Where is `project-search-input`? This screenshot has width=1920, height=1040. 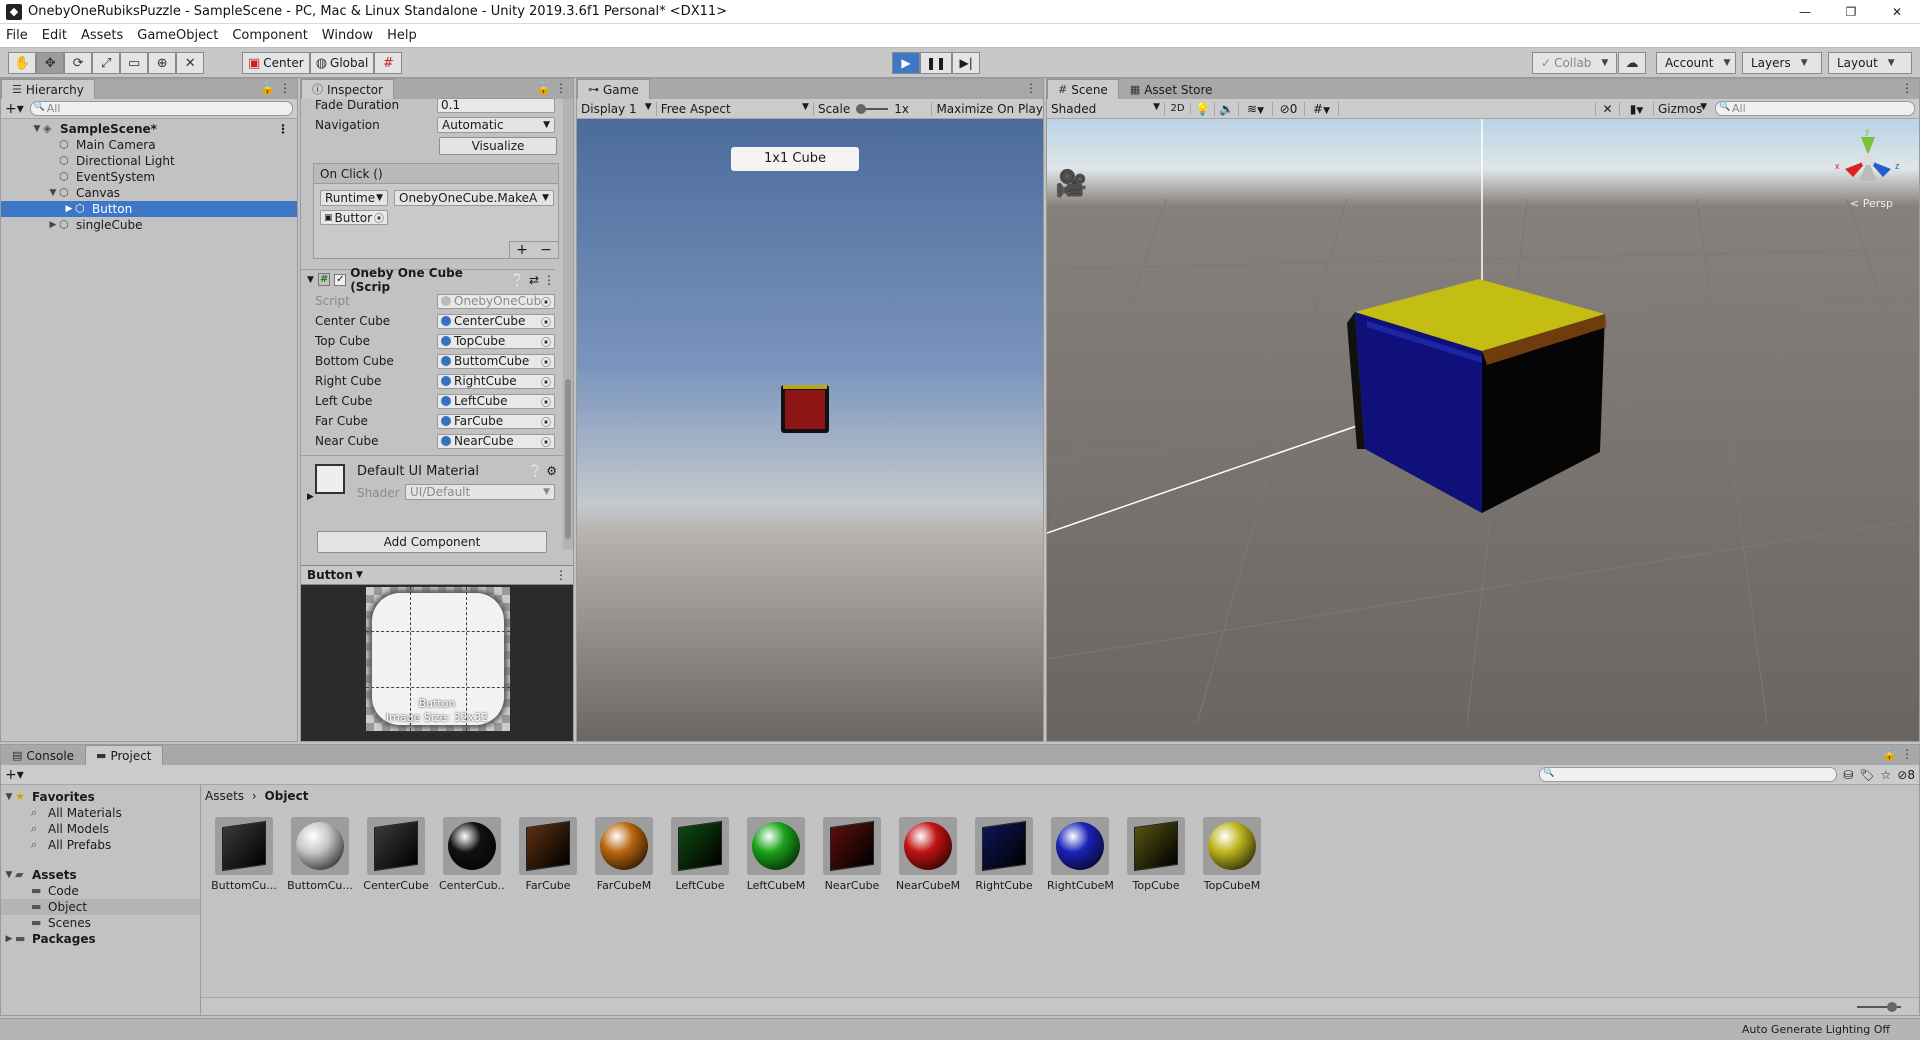
project-search-input is located at coordinates (1688, 774).